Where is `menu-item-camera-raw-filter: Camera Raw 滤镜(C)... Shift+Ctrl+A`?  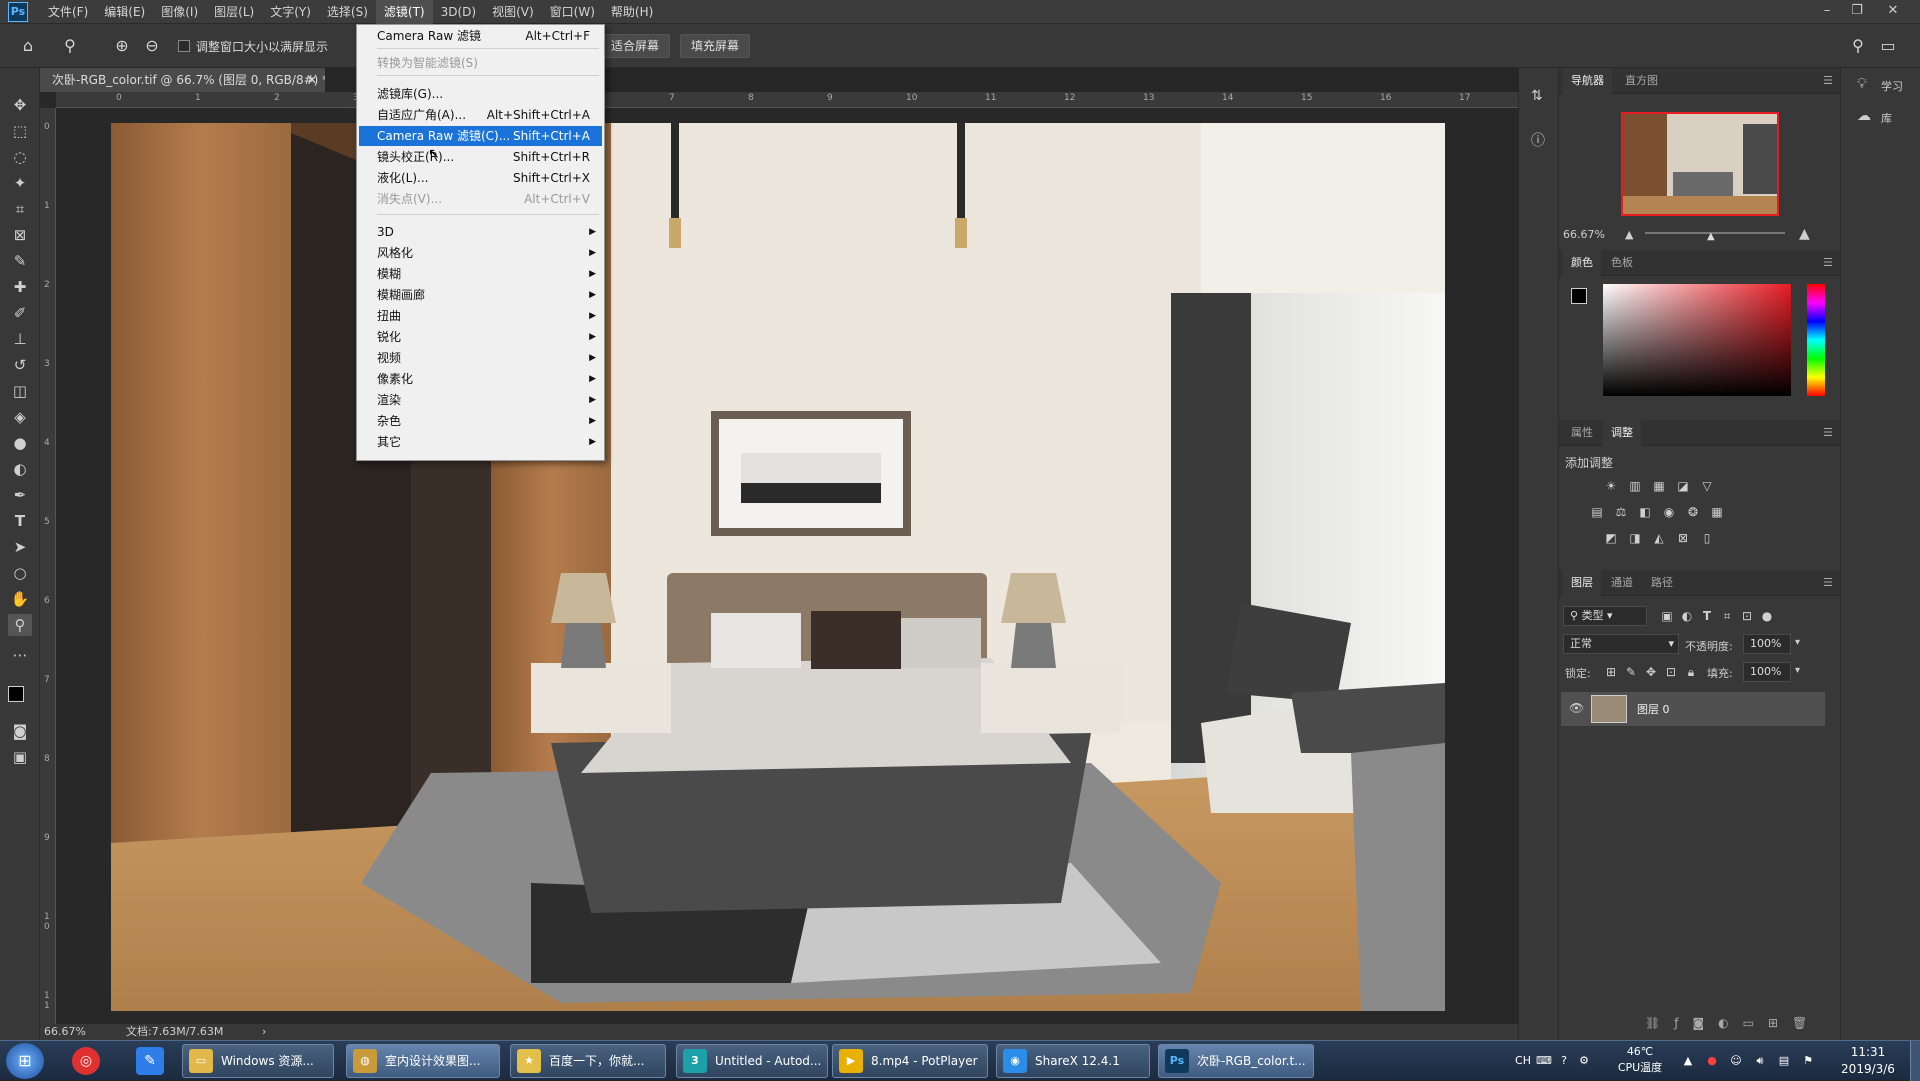
menu-item-camera-raw-filter: Camera Raw 滤镜(C)... Shift+Ctrl+A is located at coordinates (480, 136).